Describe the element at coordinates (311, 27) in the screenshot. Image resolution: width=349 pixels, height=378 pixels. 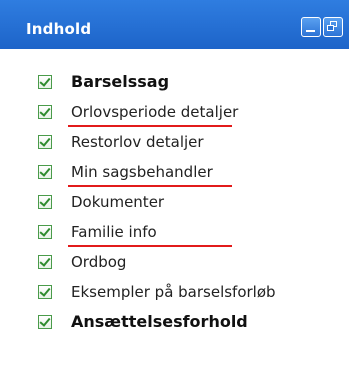
I see `minimize-button` at that location.